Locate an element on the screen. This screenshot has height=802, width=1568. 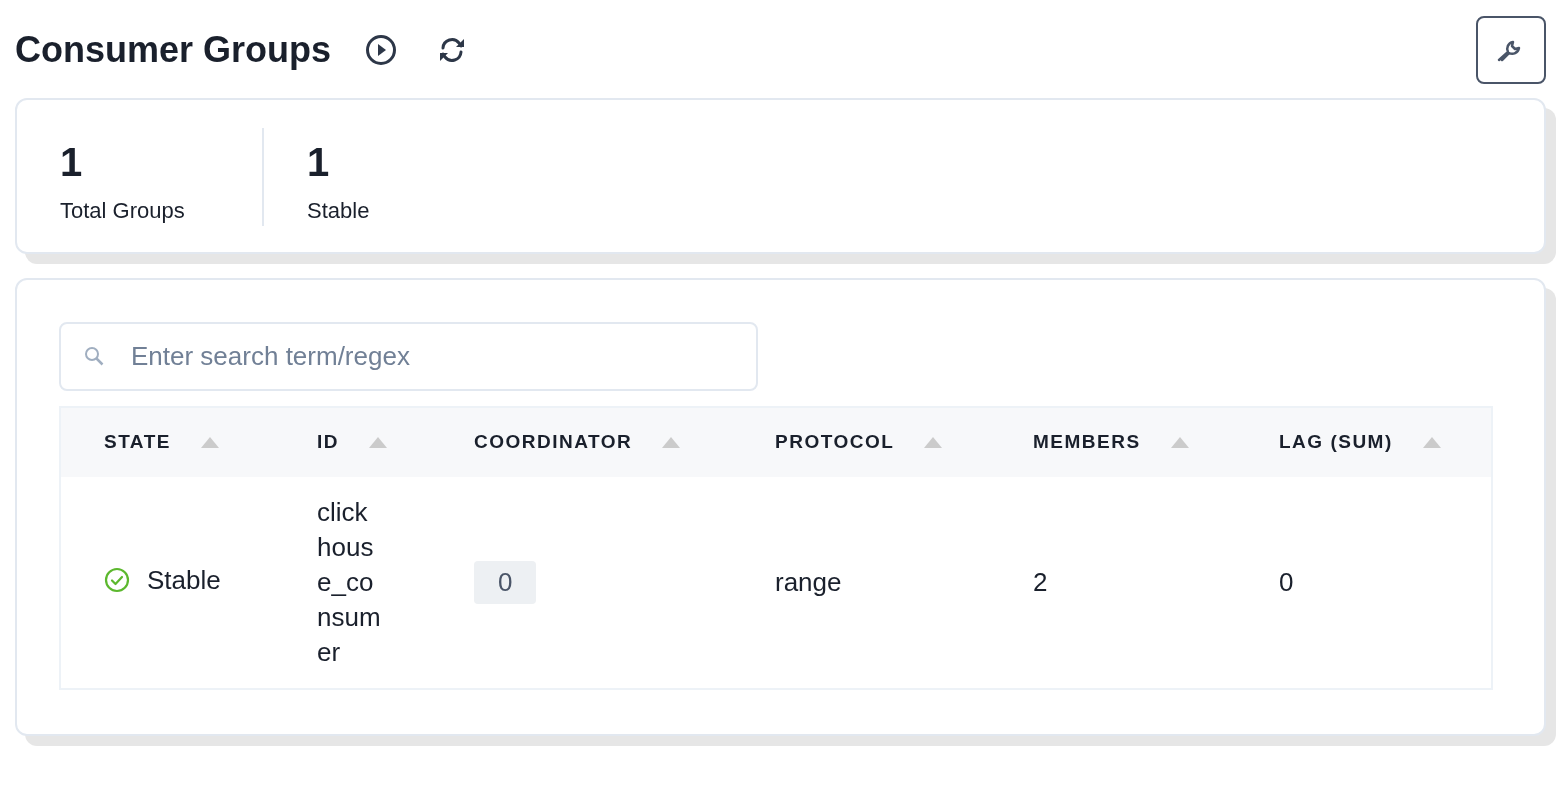
play-icon is located at coordinates (381, 50).